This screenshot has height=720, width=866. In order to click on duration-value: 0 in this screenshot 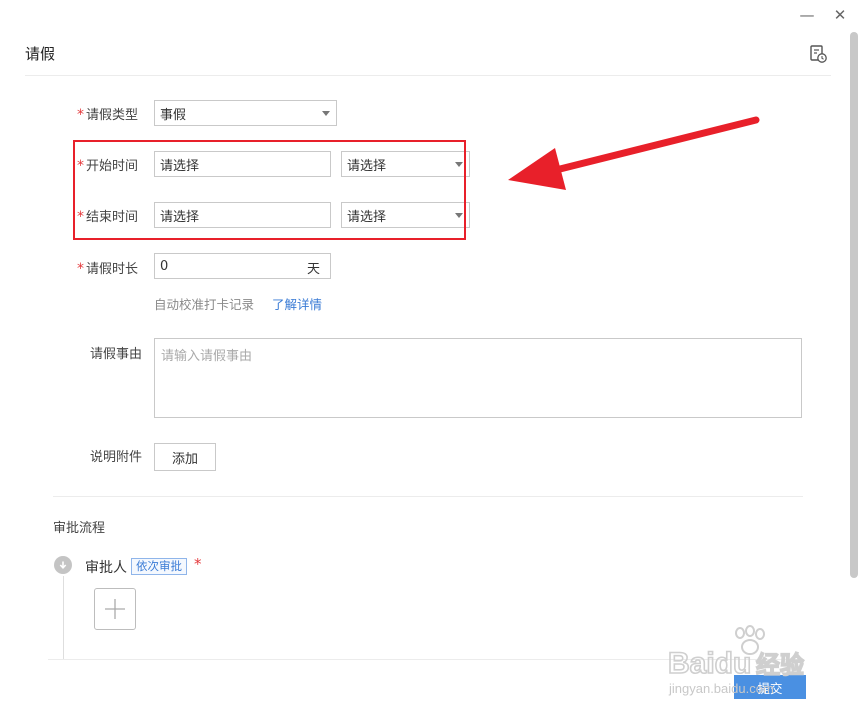, I will do `click(164, 266)`.